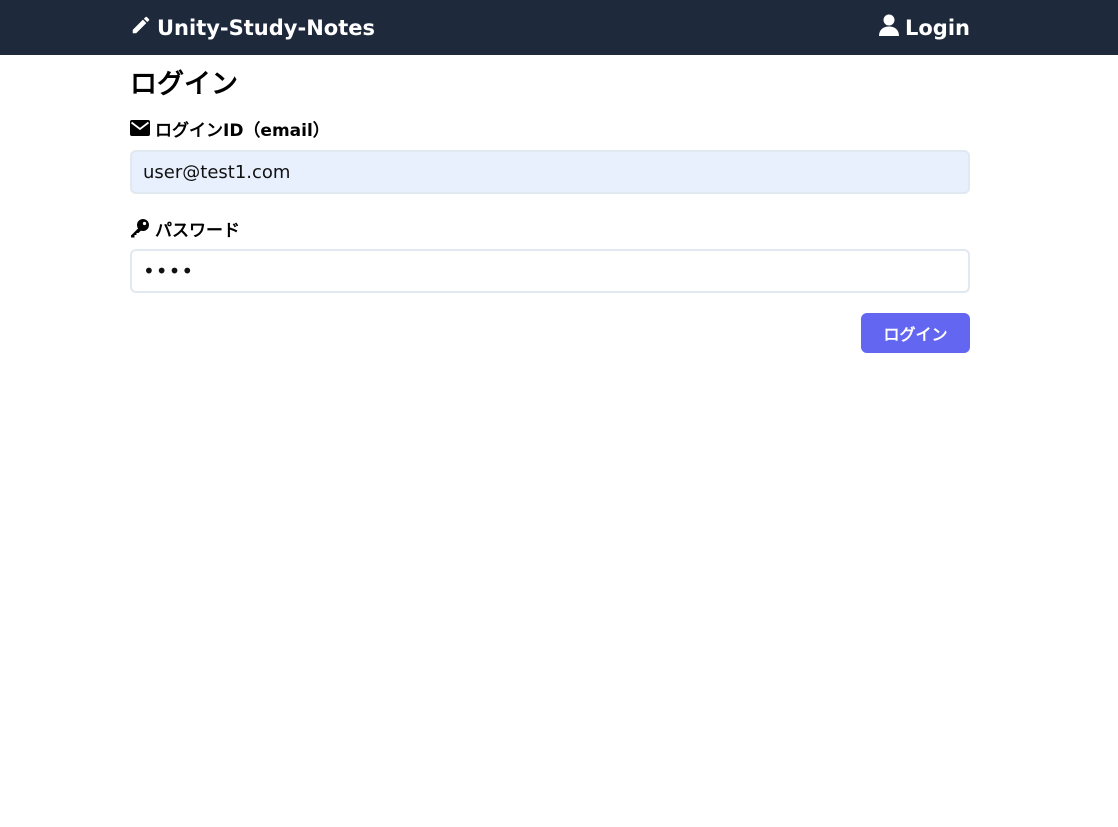 Image resolution: width=1118 pixels, height=827 pixels. I want to click on brand-label: Unity-Study-Notes, so click(266, 27).